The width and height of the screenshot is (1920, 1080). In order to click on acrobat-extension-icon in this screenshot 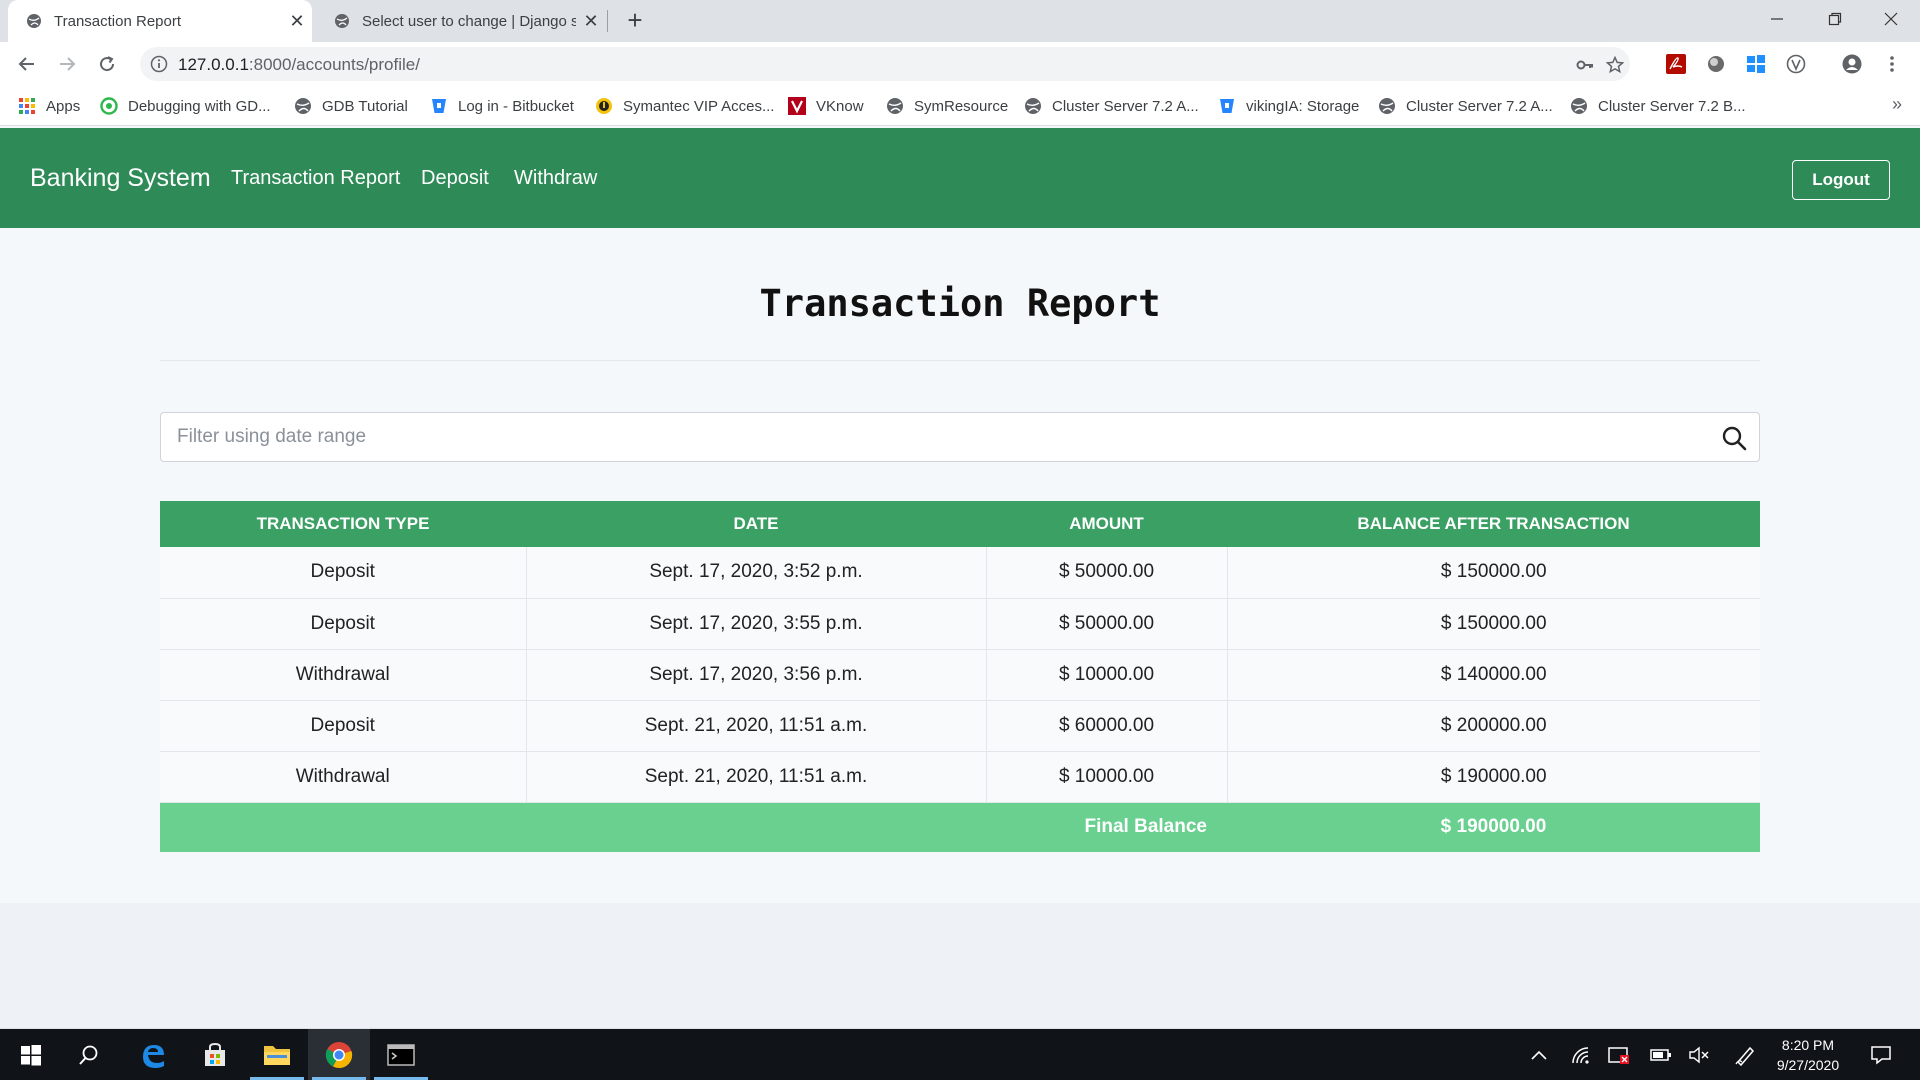, I will do `click(1676, 64)`.